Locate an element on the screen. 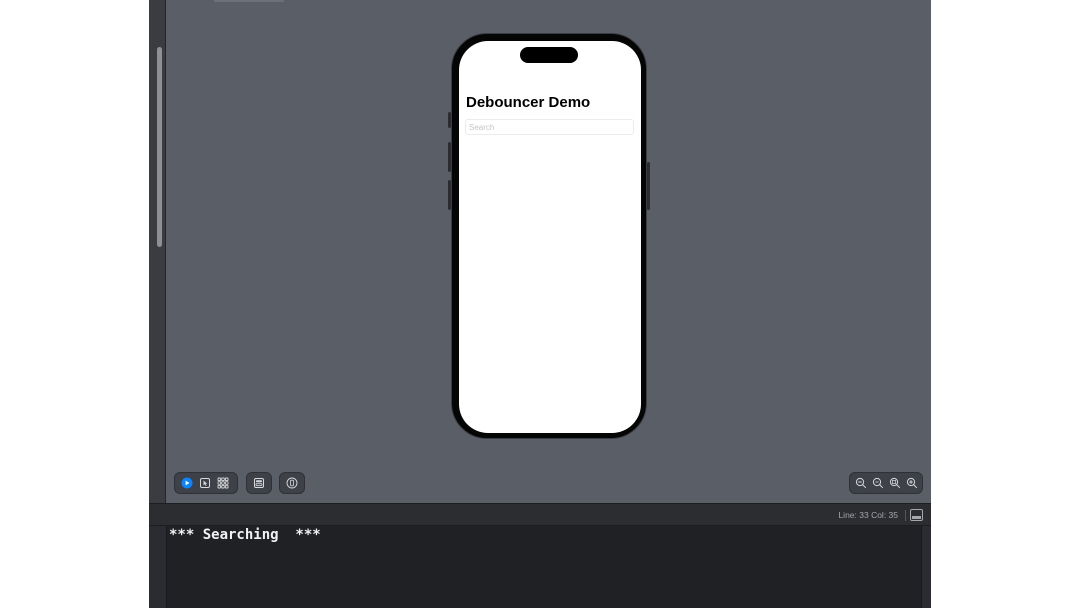  debug-console: *** Searching *** is located at coordinates (540, 567).